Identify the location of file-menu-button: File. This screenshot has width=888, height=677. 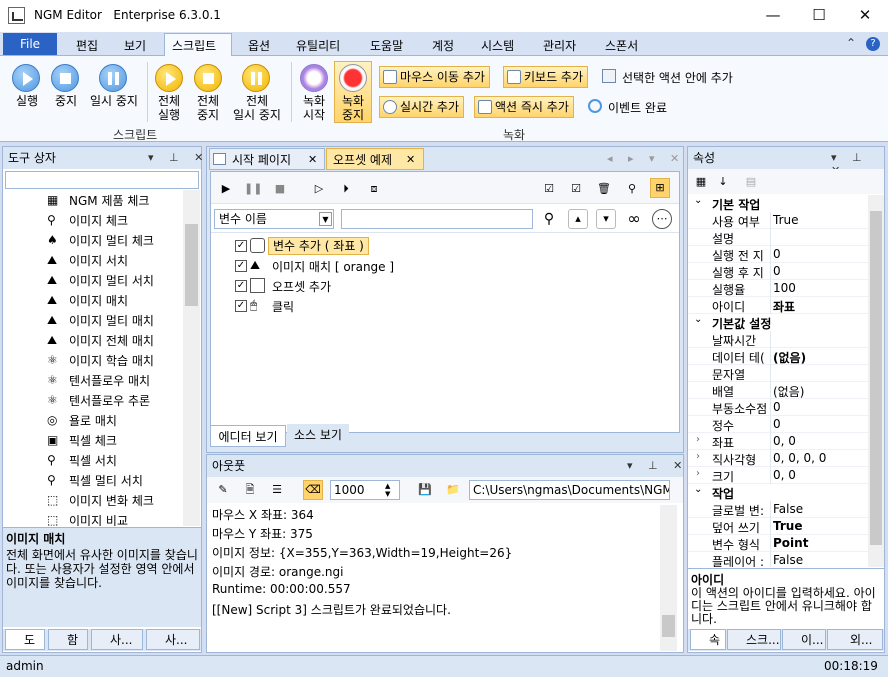
(30, 44).